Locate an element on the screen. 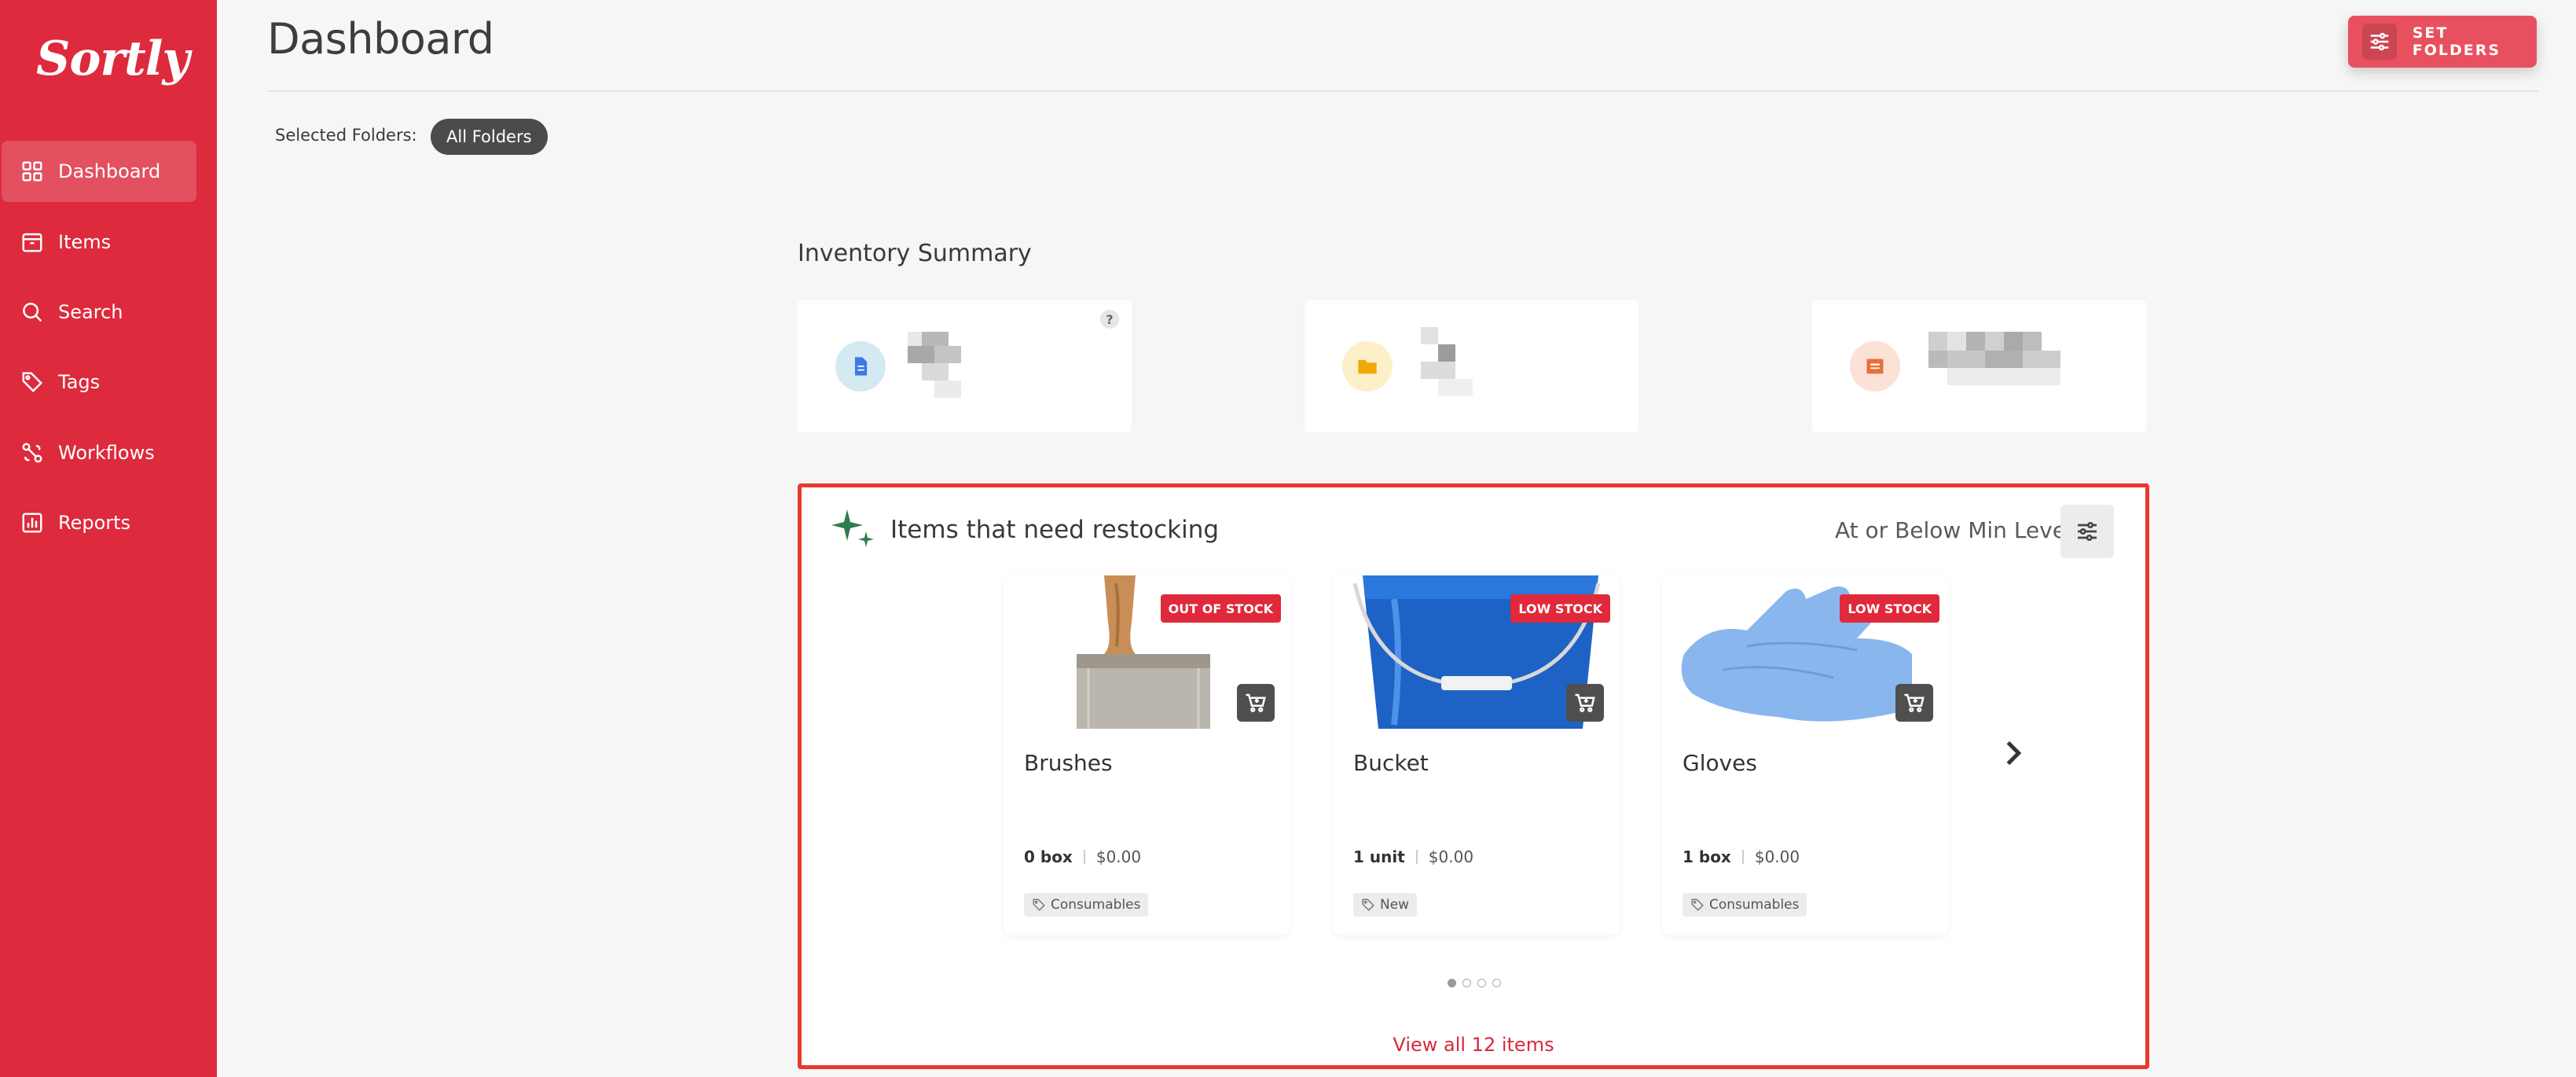  sidebar-item-label: Workflows is located at coordinates (106, 453).